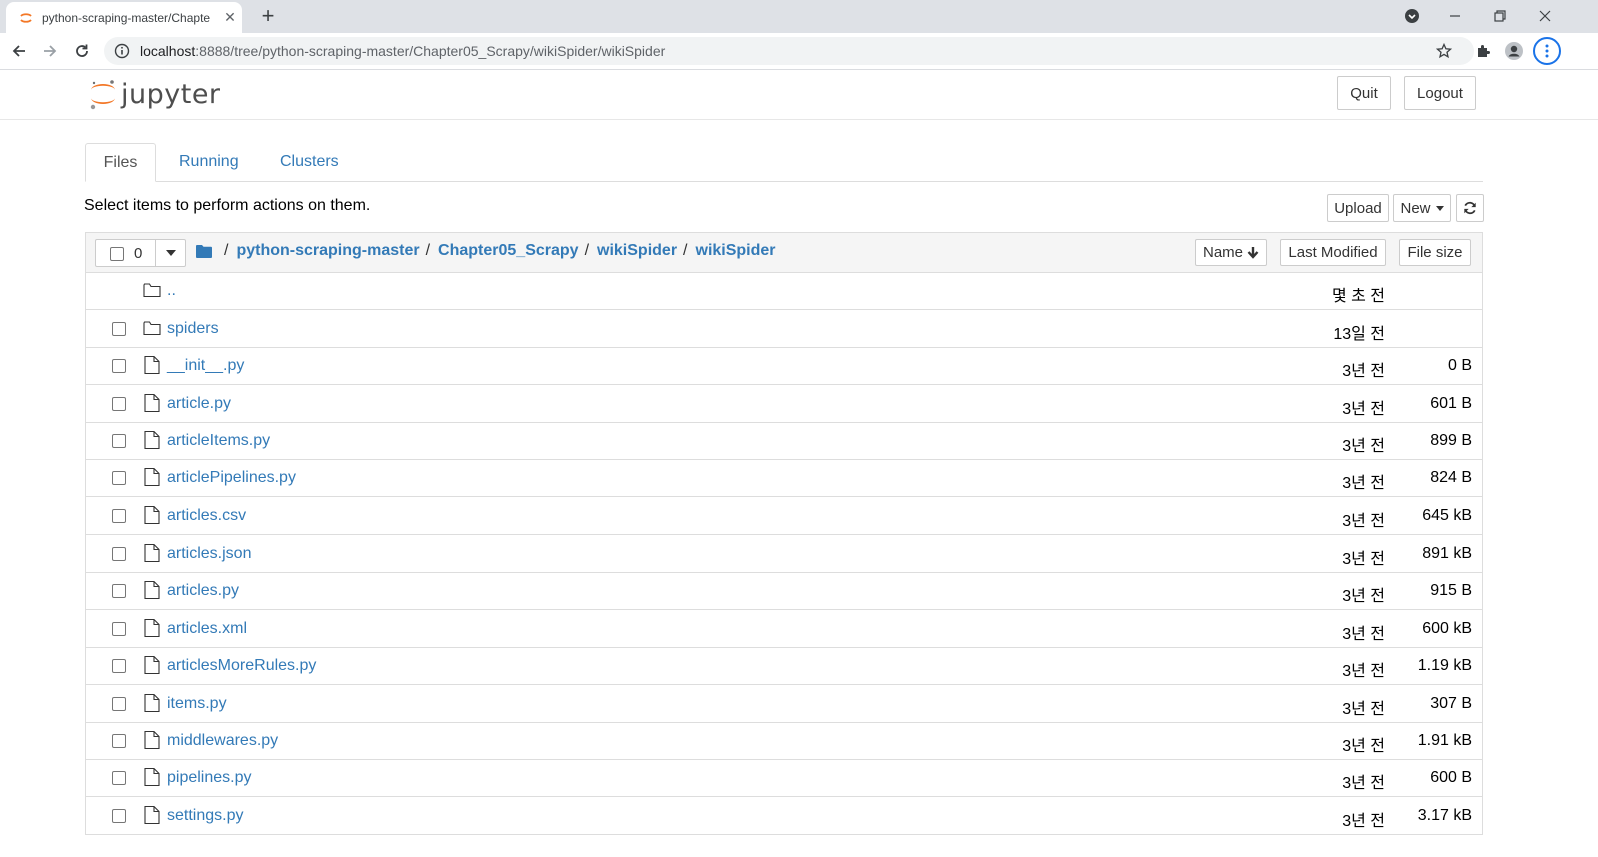  What do you see at coordinates (206, 516) in the screenshot?
I see `file-name-link: articles.csv` at bounding box center [206, 516].